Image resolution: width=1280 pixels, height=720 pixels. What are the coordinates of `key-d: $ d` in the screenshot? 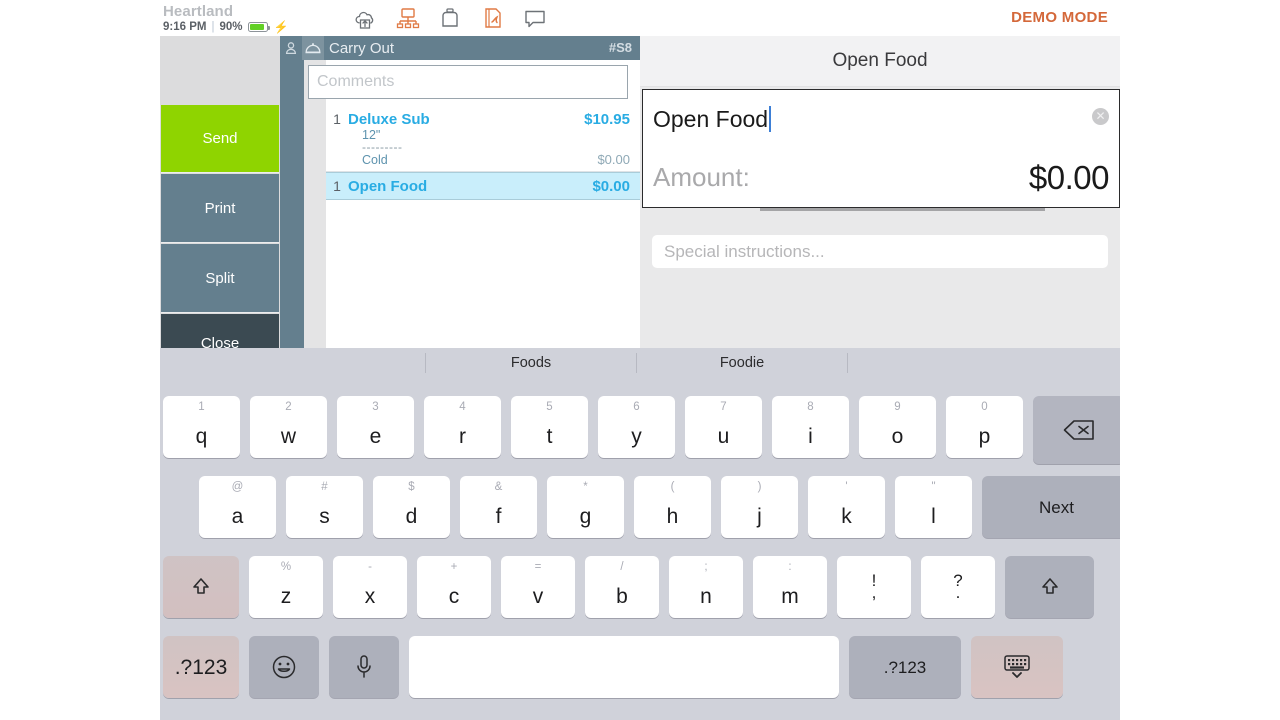 It's located at (411, 507).